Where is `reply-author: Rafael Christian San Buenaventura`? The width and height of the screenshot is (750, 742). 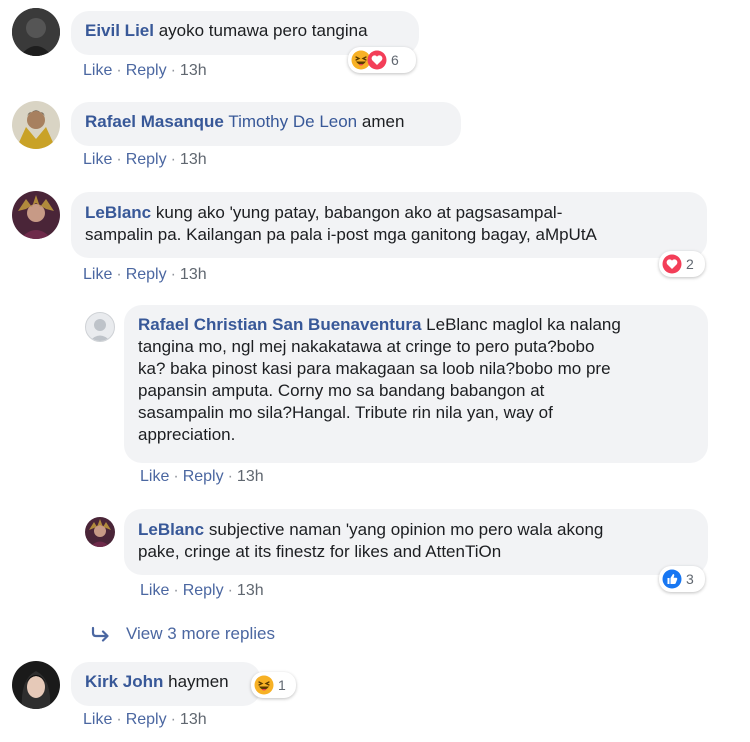 reply-author: Rafael Christian San Buenaventura is located at coordinates (279, 324).